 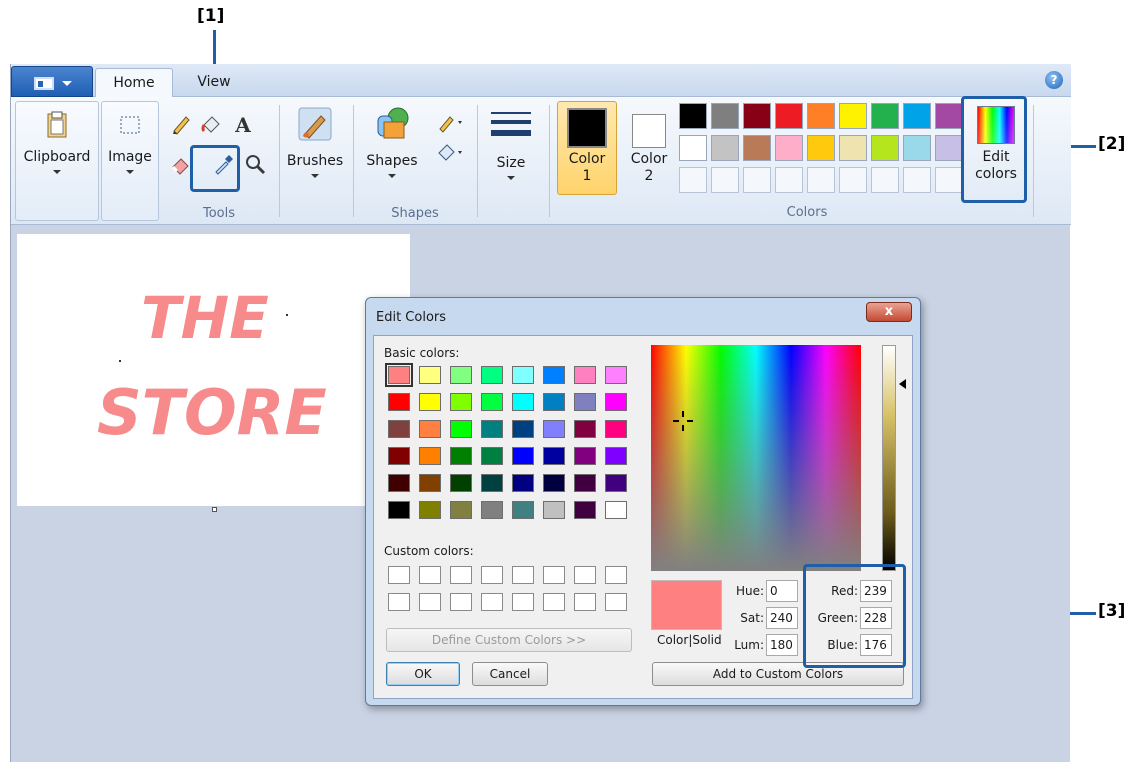 What do you see at coordinates (510, 674) in the screenshot?
I see `cancel-button: Cancel` at bounding box center [510, 674].